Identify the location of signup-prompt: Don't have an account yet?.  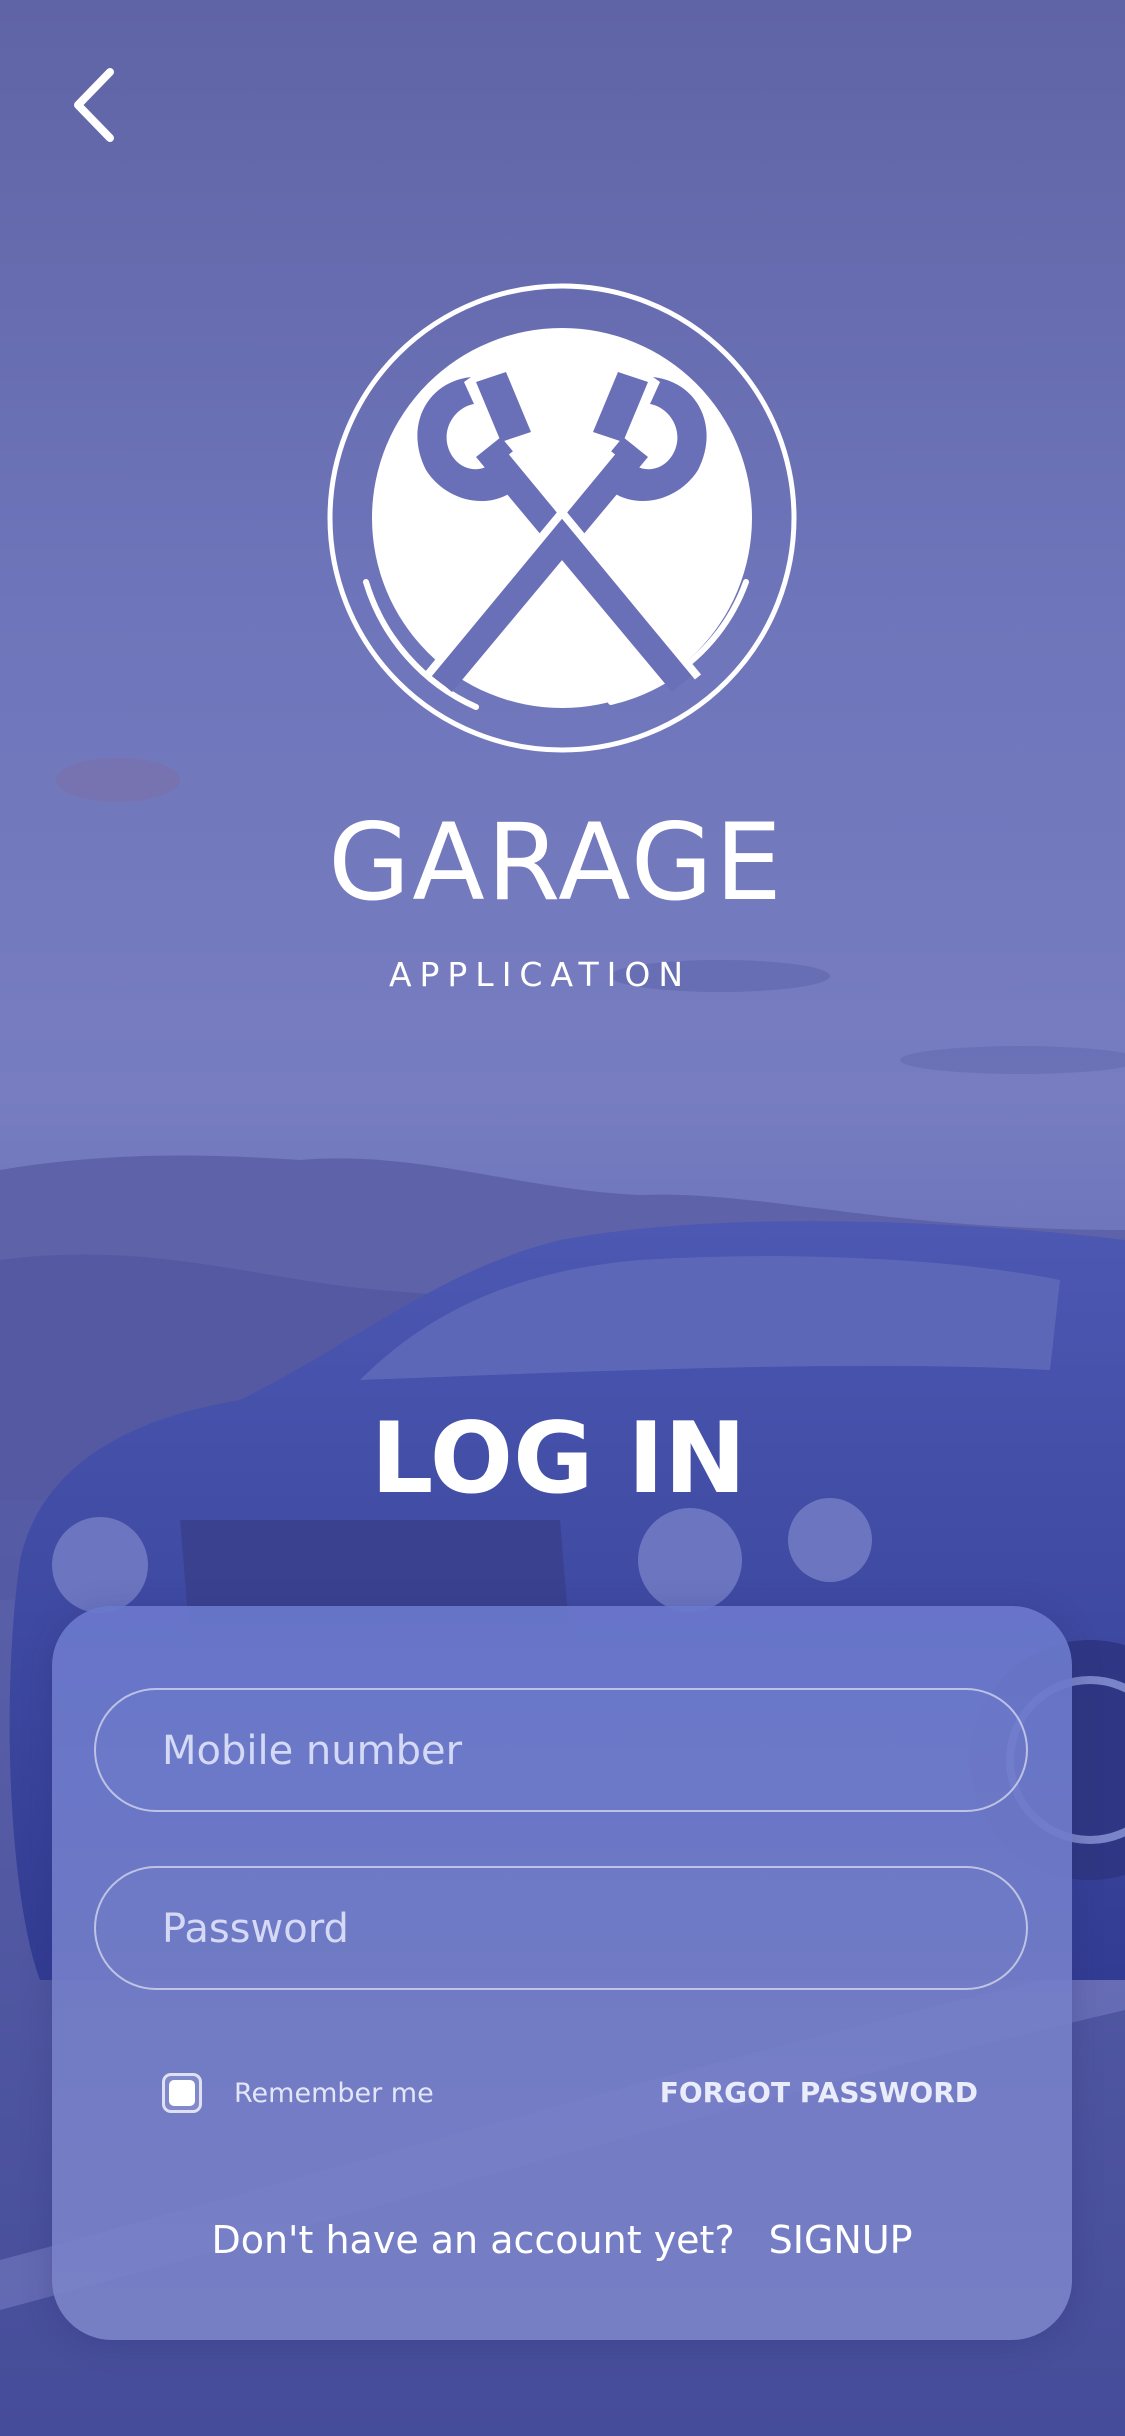
(473, 2240).